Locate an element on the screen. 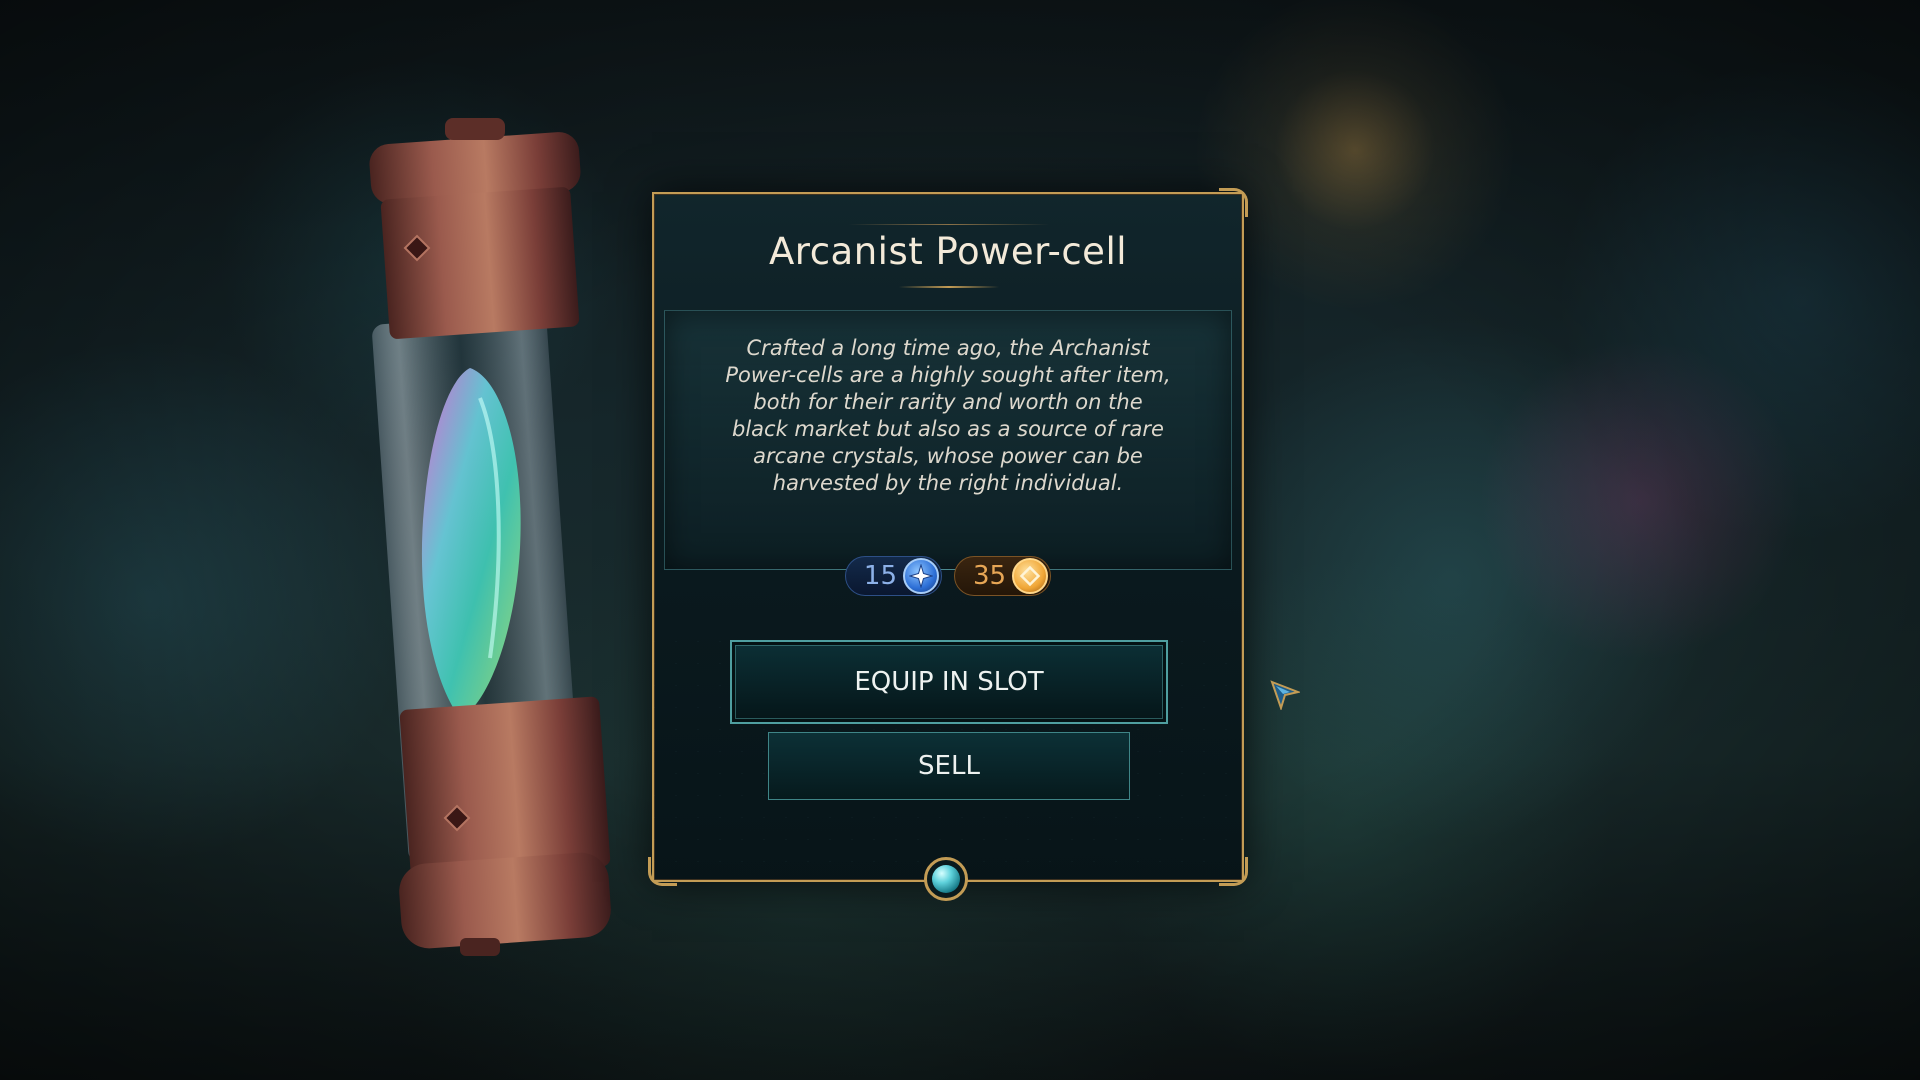 This screenshot has width=1920, height=1080. gem-orb is located at coordinates (946, 879).